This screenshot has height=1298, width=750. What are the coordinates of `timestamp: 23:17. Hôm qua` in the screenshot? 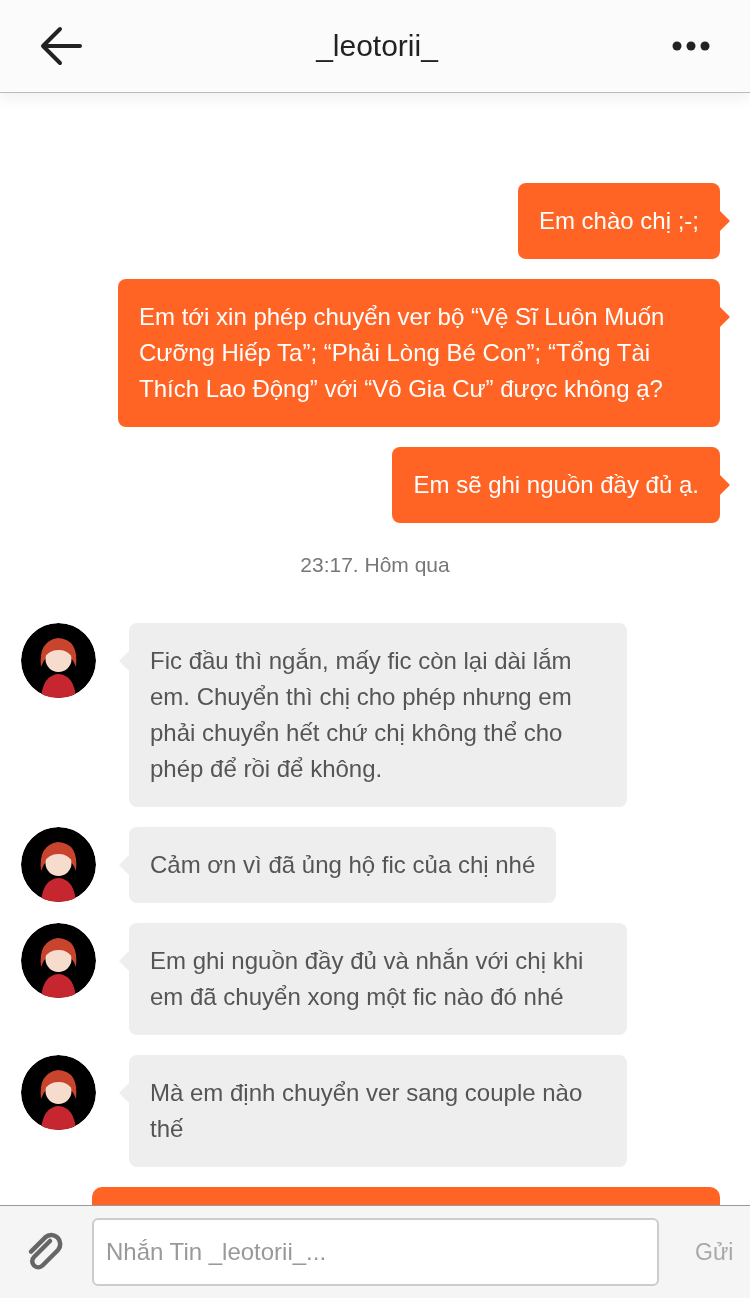 It's located at (375, 565).